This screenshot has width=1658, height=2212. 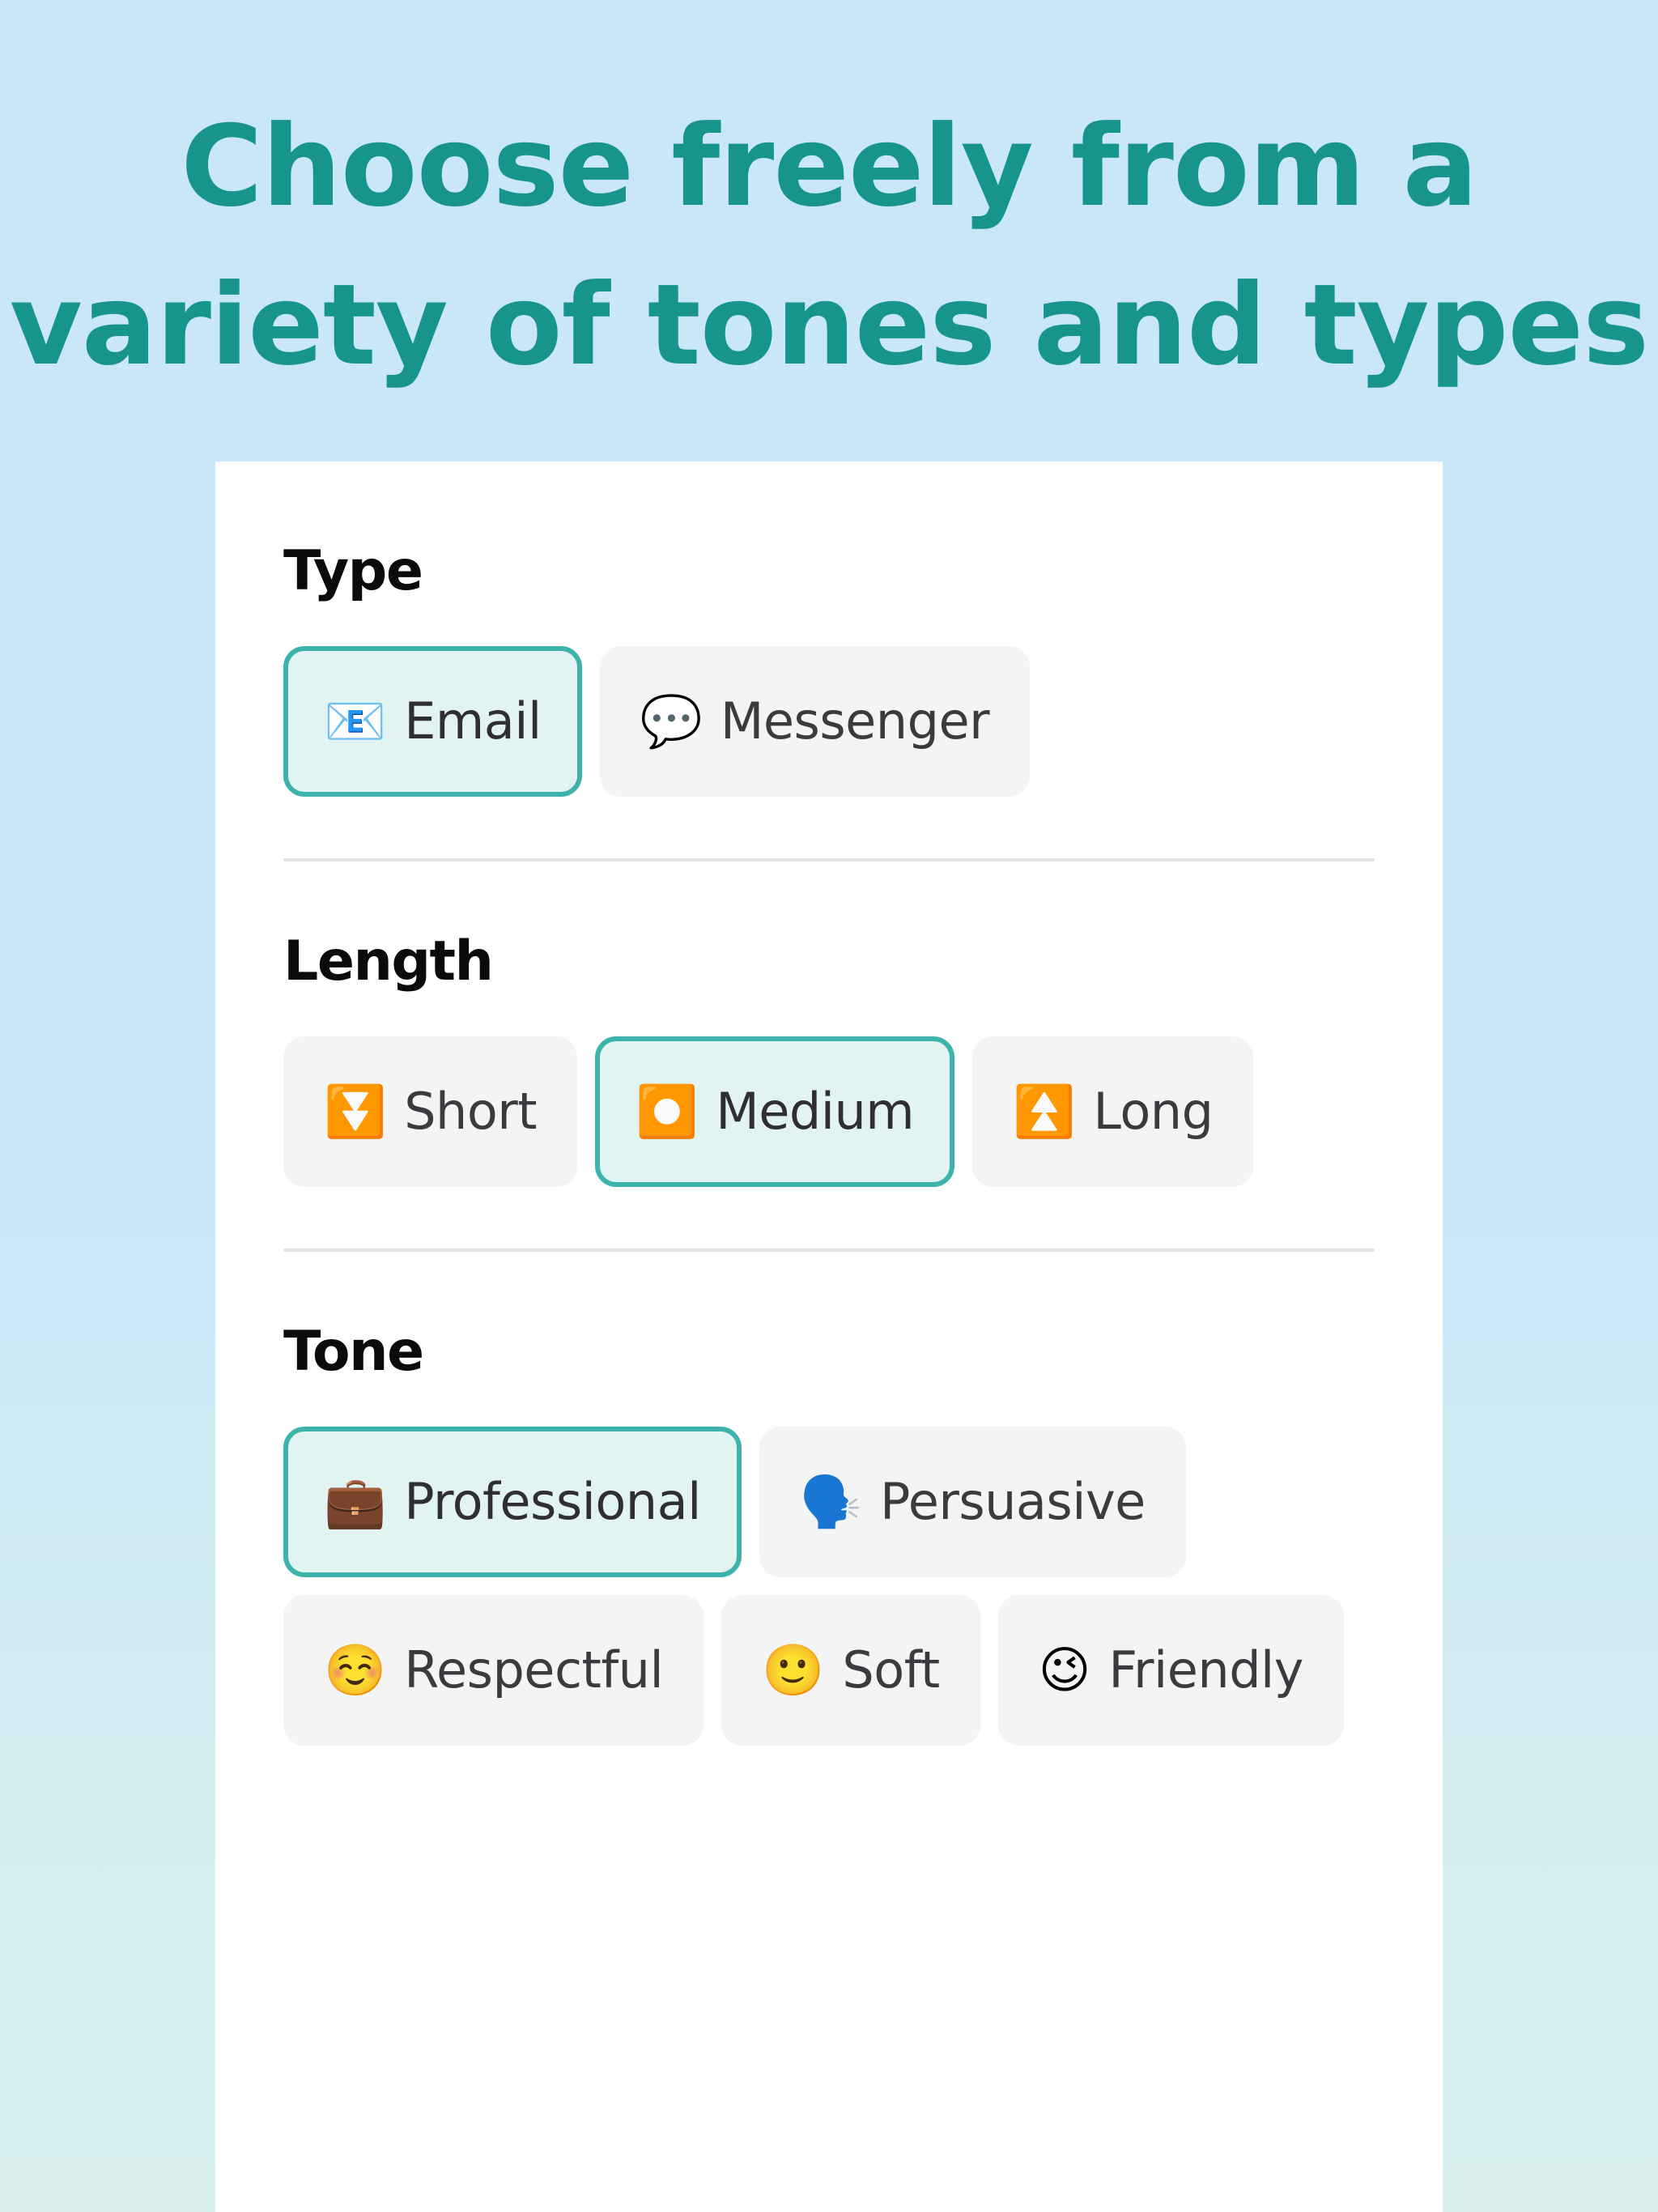 What do you see at coordinates (353, 1352) in the screenshot?
I see `section-title: Tone` at bounding box center [353, 1352].